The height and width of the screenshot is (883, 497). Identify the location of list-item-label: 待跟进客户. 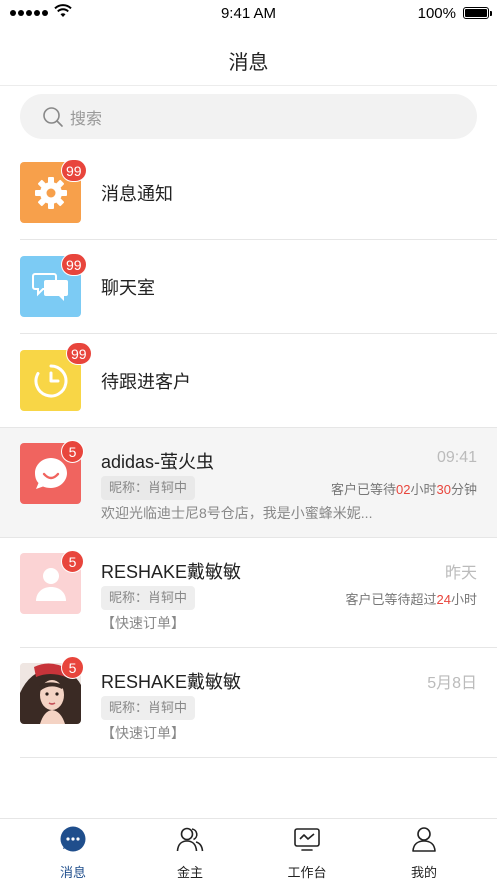
(146, 382).